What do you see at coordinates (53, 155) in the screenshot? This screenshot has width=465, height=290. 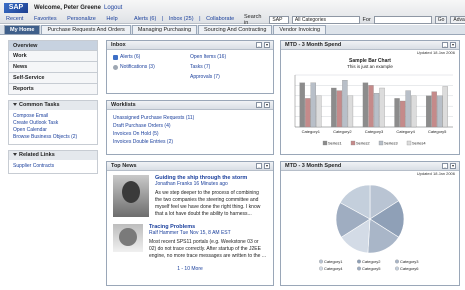 I see `related-links-header: Related Links` at bounding box center [53, 155].